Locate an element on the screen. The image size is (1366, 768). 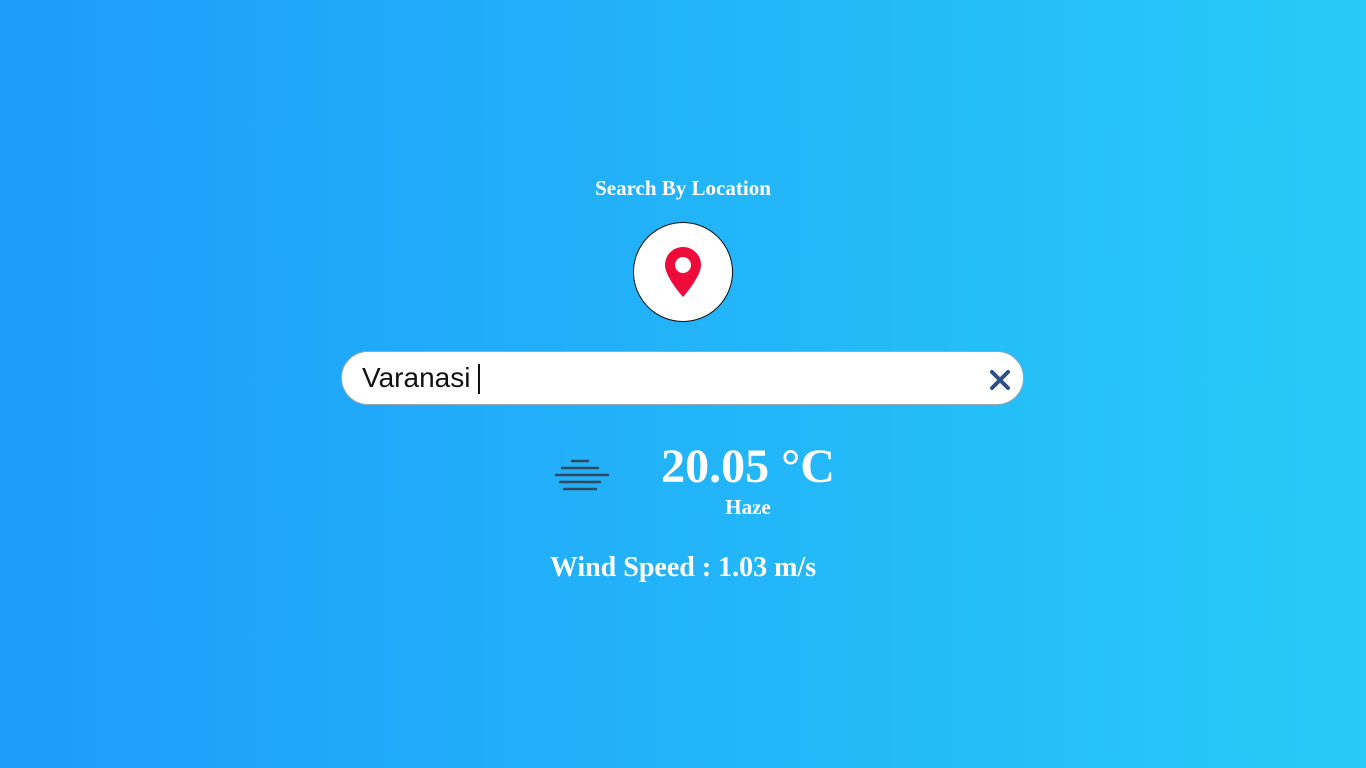
text-caret is located at coordinates (479, 379).